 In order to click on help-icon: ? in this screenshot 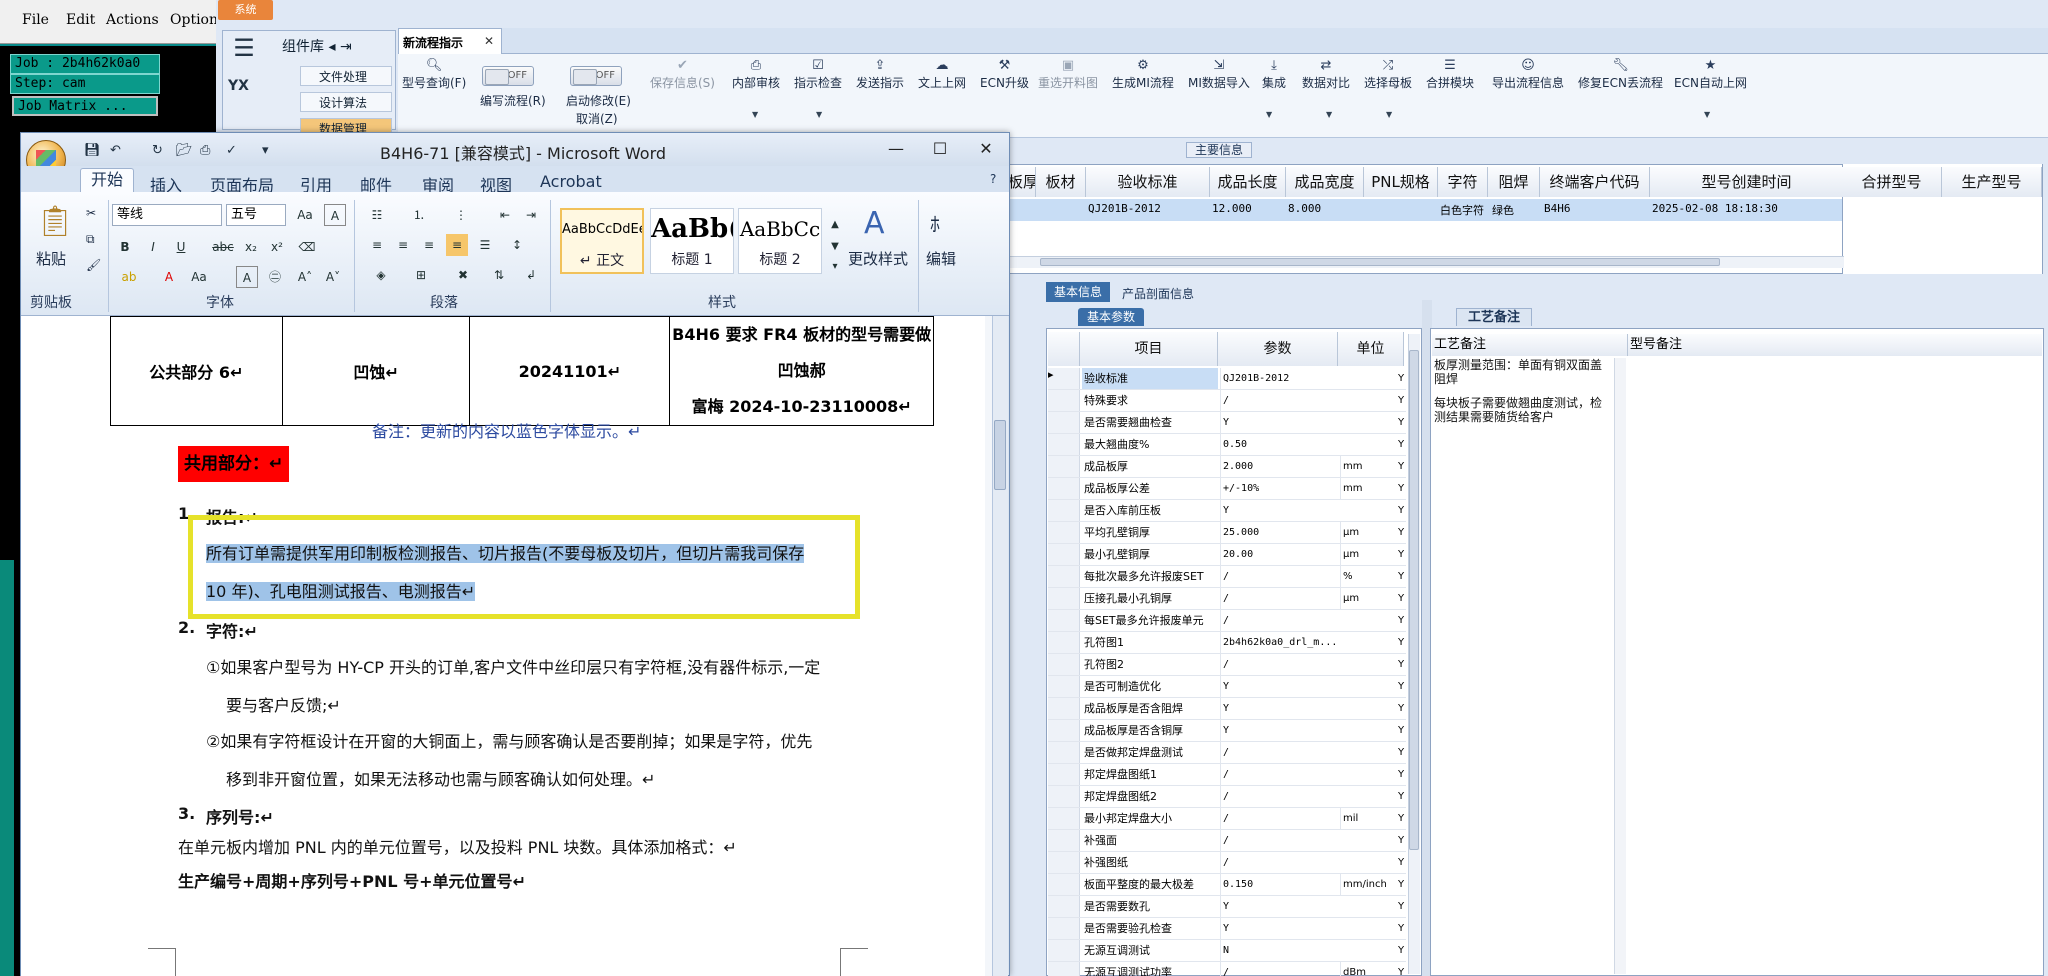, I will do `click(993, 179)`.